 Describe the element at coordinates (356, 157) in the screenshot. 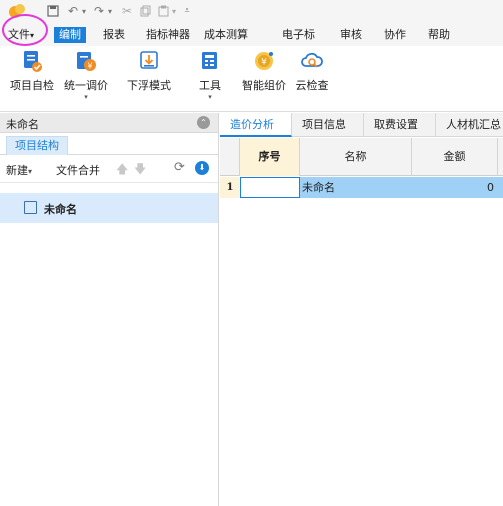

I see `column-name: 名称` at that location.